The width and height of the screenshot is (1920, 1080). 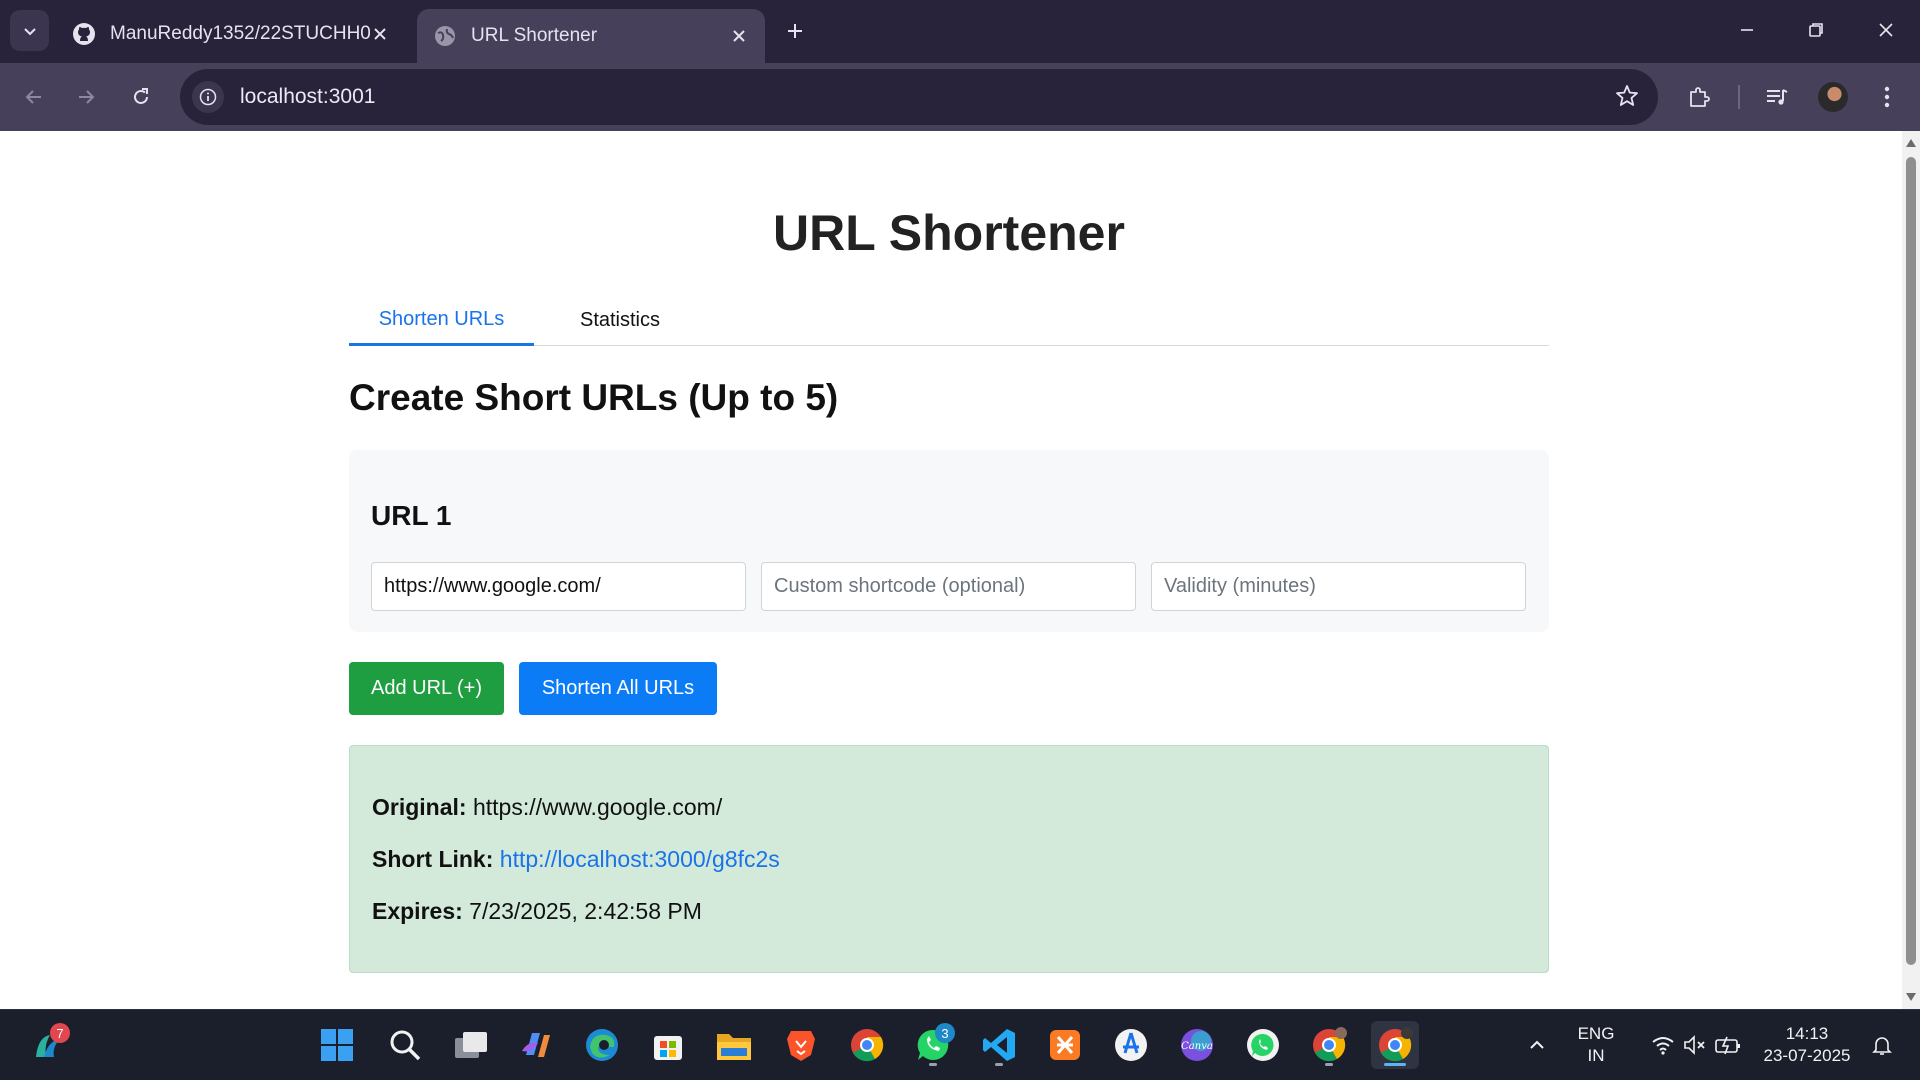 What do you see at coordinates (308, 96) in the screenshot?
I see `address-text: localhost:3001` at bounding box center [308, 96].